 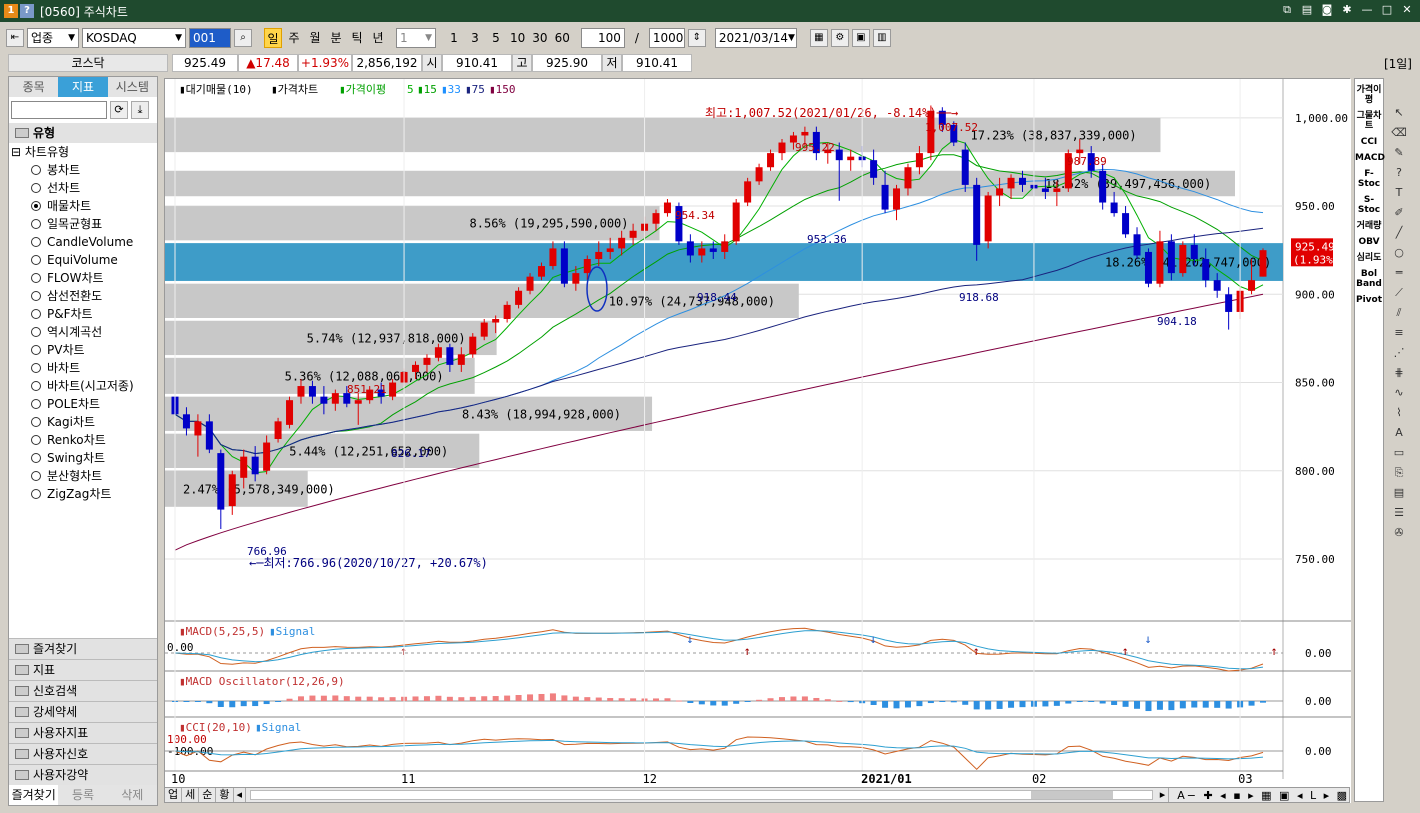 I want to click on minimize-icon: —, so click(x=1367, y=10).